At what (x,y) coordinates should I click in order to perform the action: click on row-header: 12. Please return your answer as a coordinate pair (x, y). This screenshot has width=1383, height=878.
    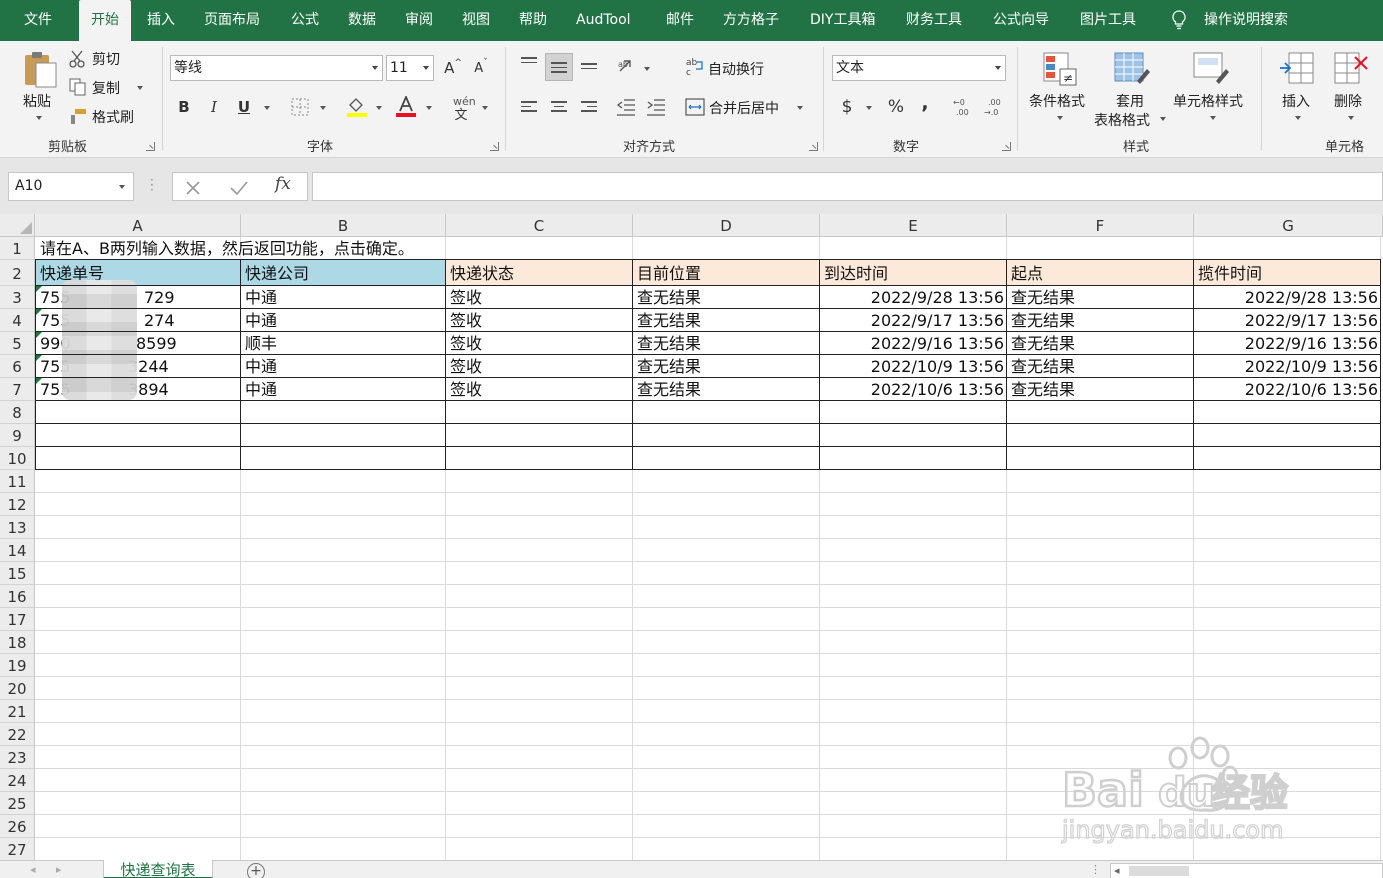
    Looking at the image, I should click on (17, 504).